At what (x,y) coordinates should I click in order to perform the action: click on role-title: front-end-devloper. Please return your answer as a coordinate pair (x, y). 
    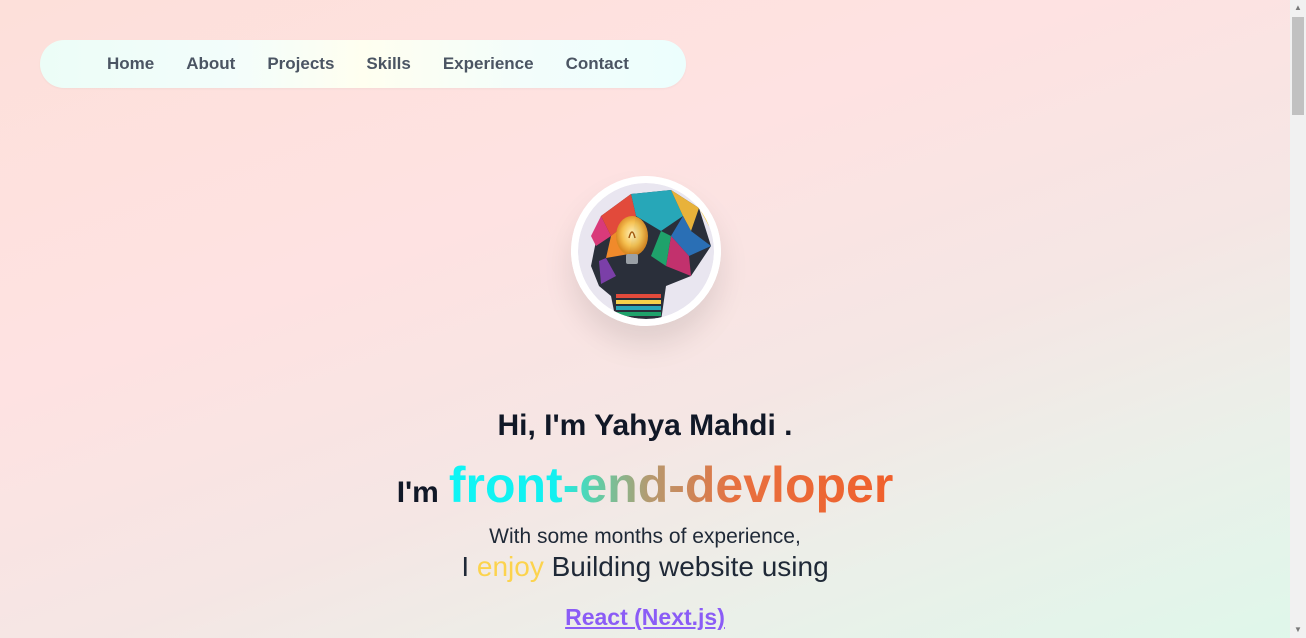
    Looking at the image, I should click on (671, 485).